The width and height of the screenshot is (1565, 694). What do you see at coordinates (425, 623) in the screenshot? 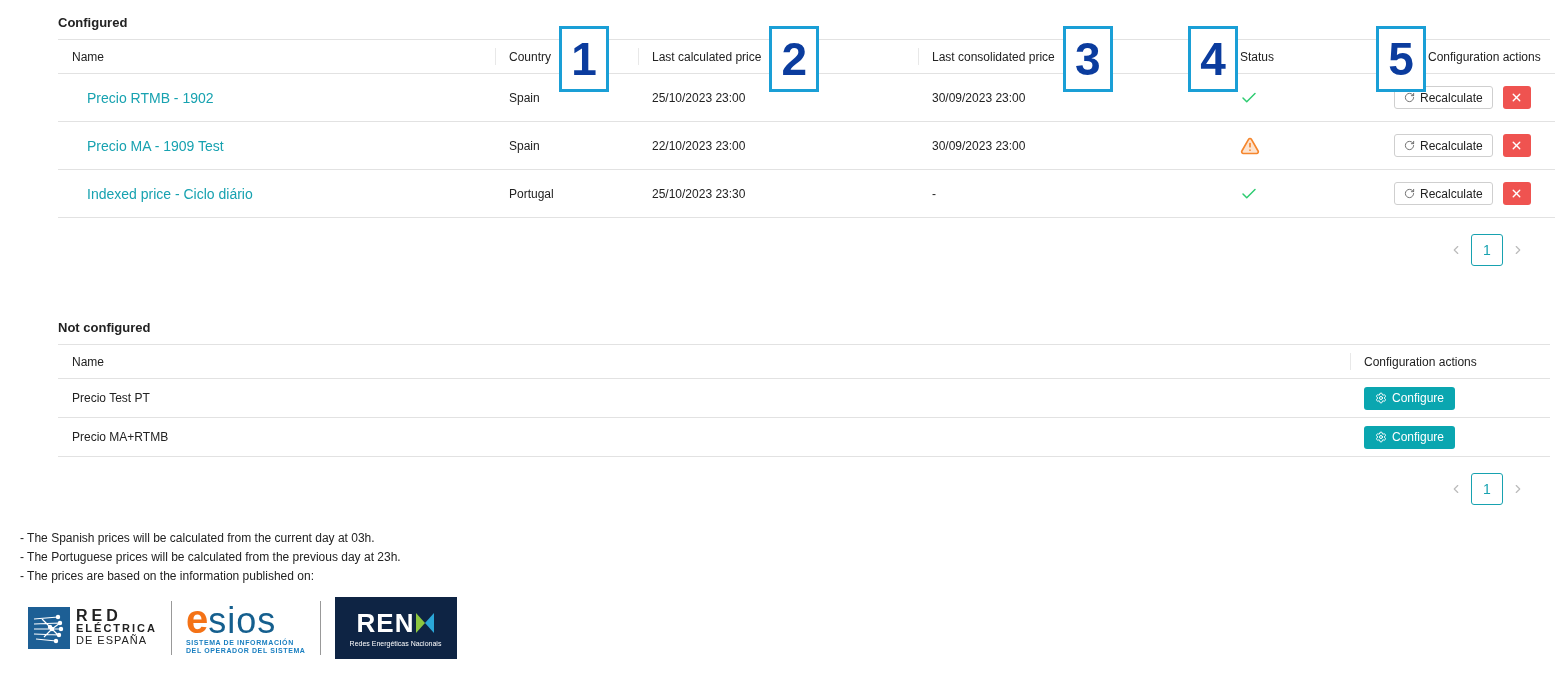
I see `bowtie-icon` at bounding box center [425, 623].